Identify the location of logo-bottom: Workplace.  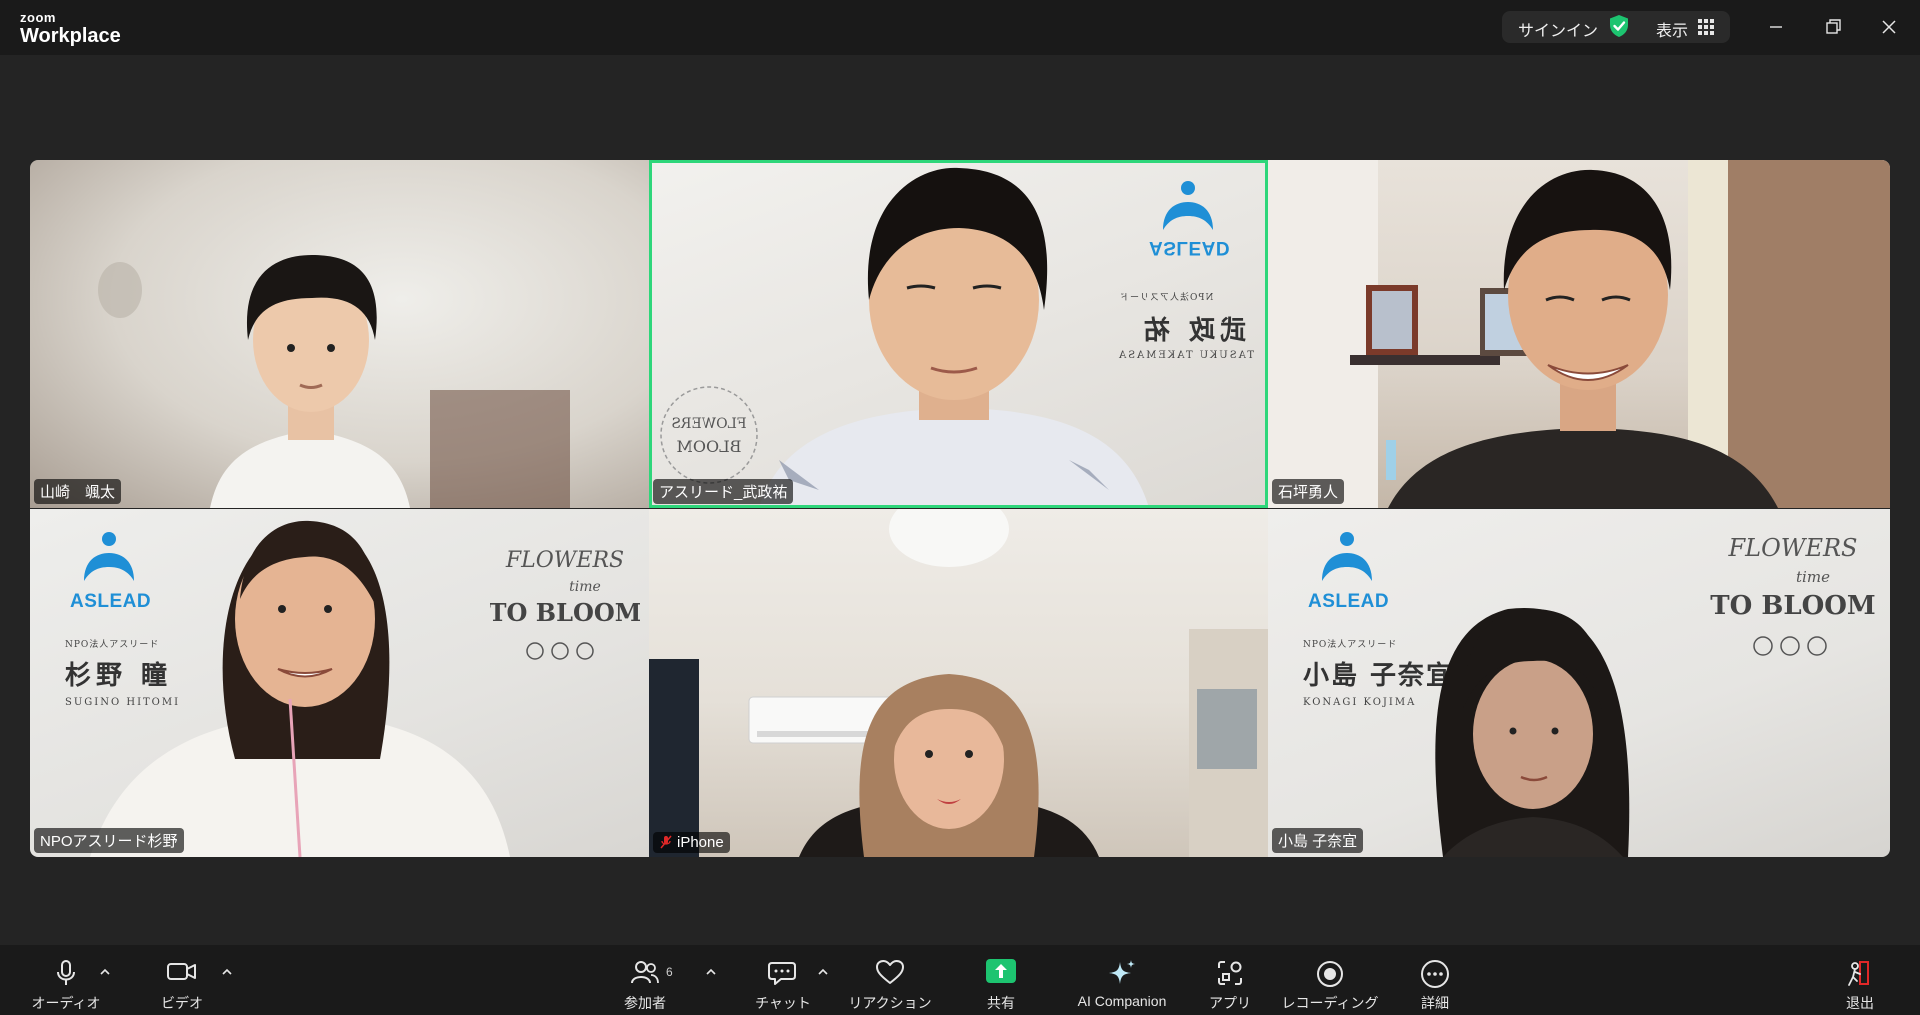
(70, 36).